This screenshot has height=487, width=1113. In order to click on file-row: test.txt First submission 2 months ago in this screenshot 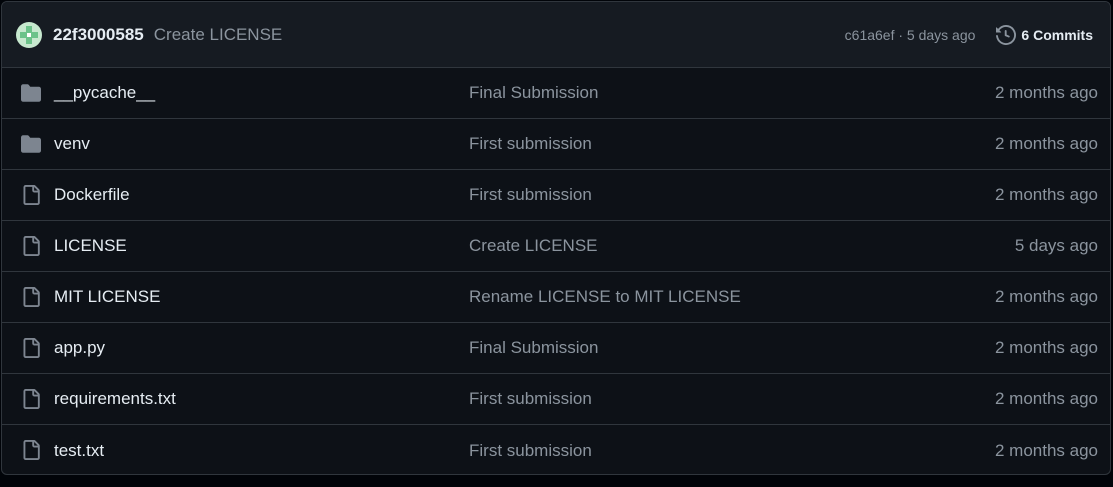, I will do `click(556, 449)`.